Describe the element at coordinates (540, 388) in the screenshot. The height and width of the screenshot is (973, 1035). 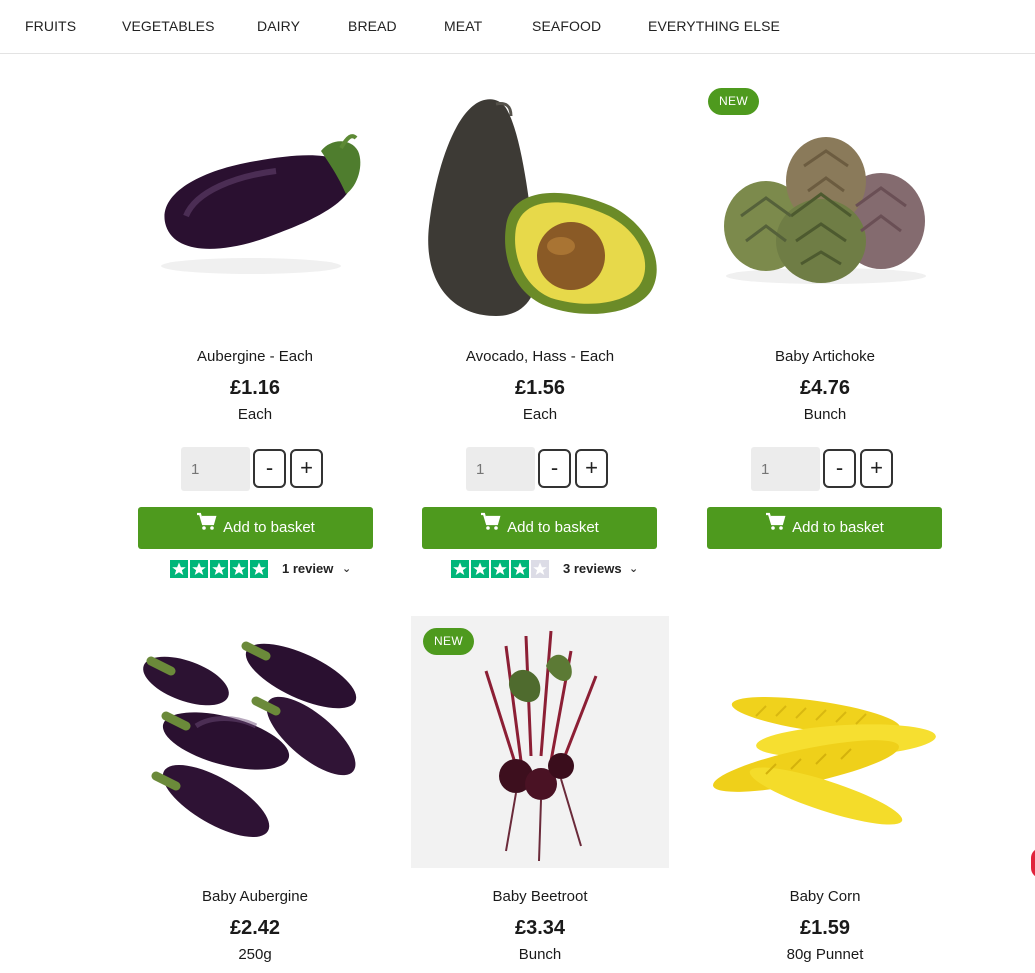
I see `product-price: £1.56` at that location.